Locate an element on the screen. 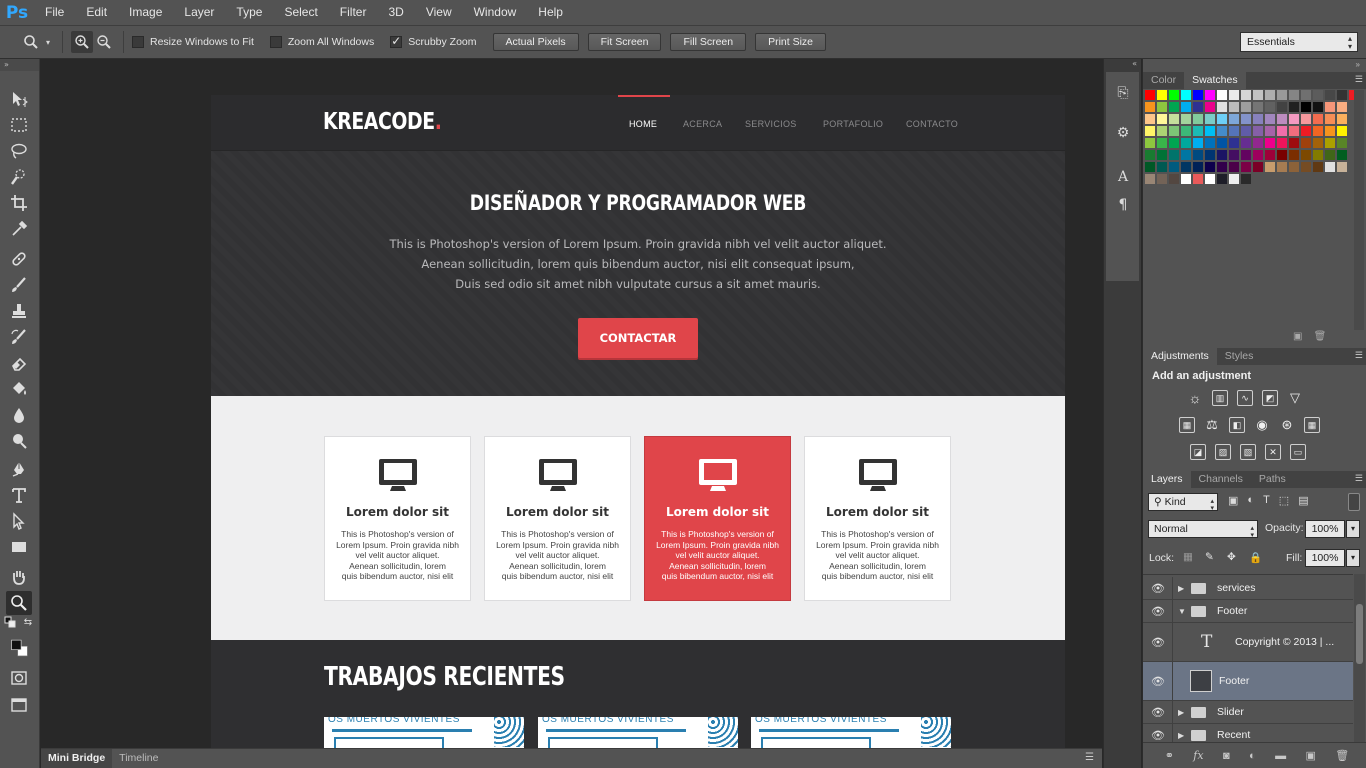  swatches-grid is located at coordinates (1252, 140).